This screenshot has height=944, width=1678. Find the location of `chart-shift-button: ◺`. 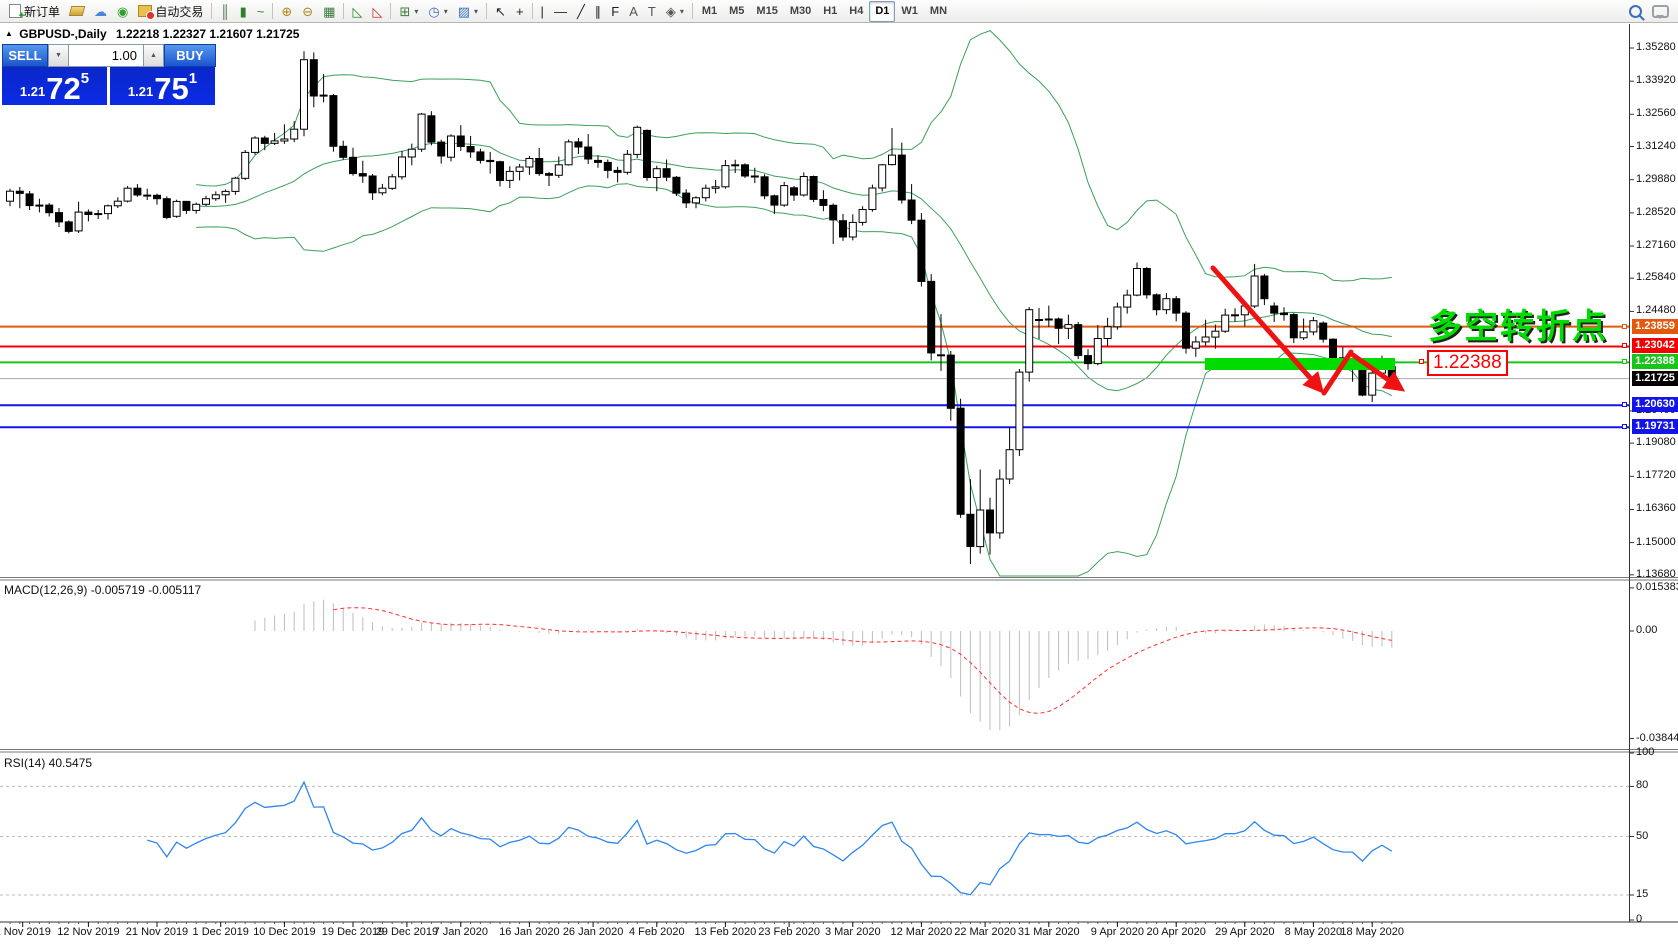

chart-shift-button: ◺ is located at coordinates (377, 11).